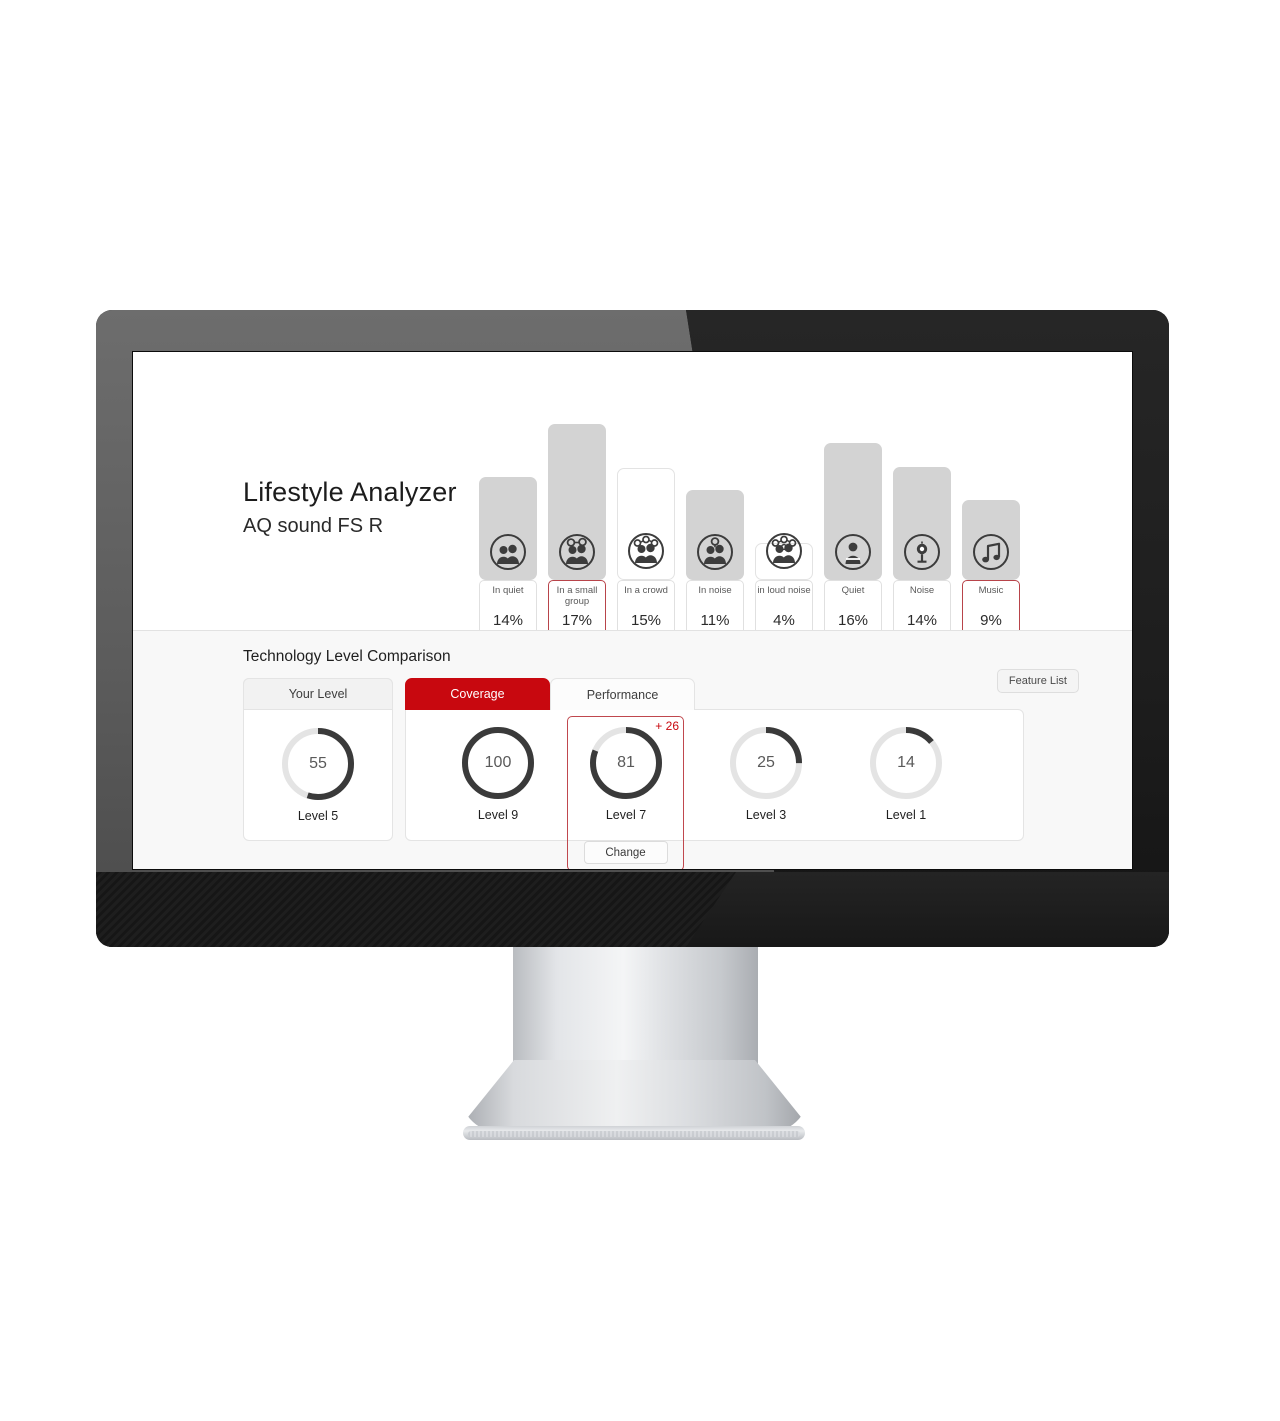  What do you see at coordinates (991, 620) in the screenshot?
I see `bar-label-value: 9%` at bounding box center [991, 620].